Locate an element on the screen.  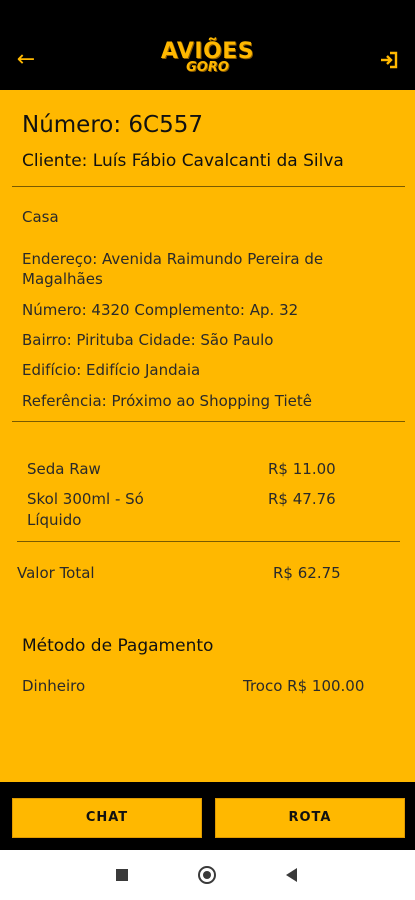
item-price: R$ 47.76 is located at coordinates (302, 499).